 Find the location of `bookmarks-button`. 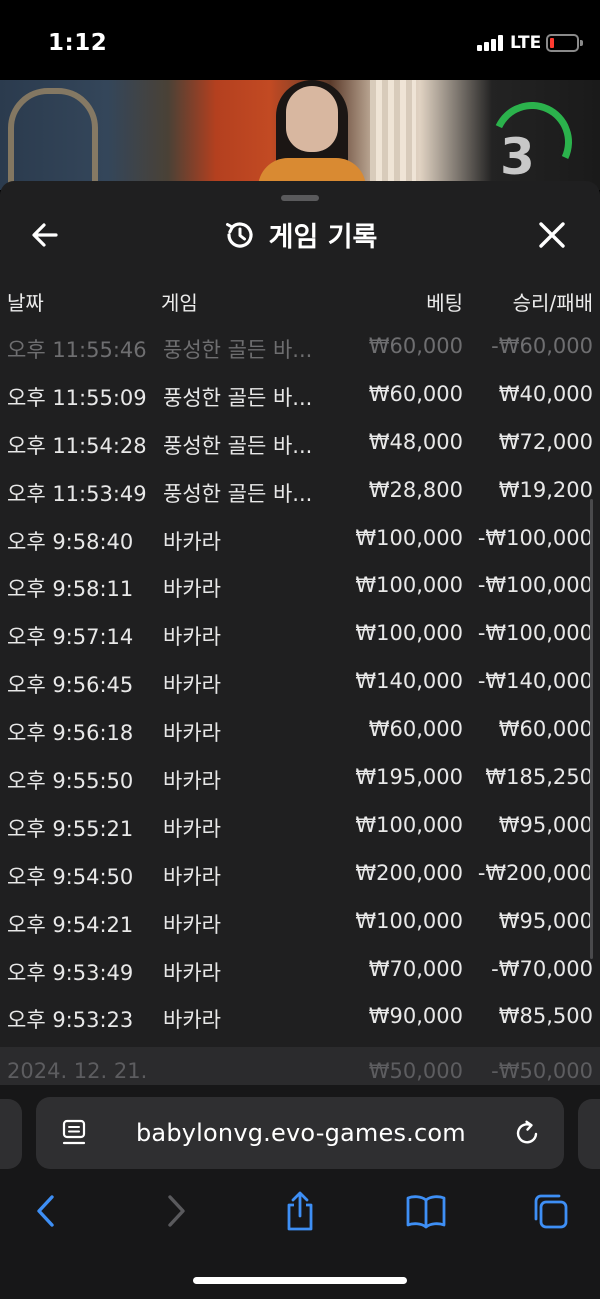

bookmarks-button is located at coordinates (426, 1211).